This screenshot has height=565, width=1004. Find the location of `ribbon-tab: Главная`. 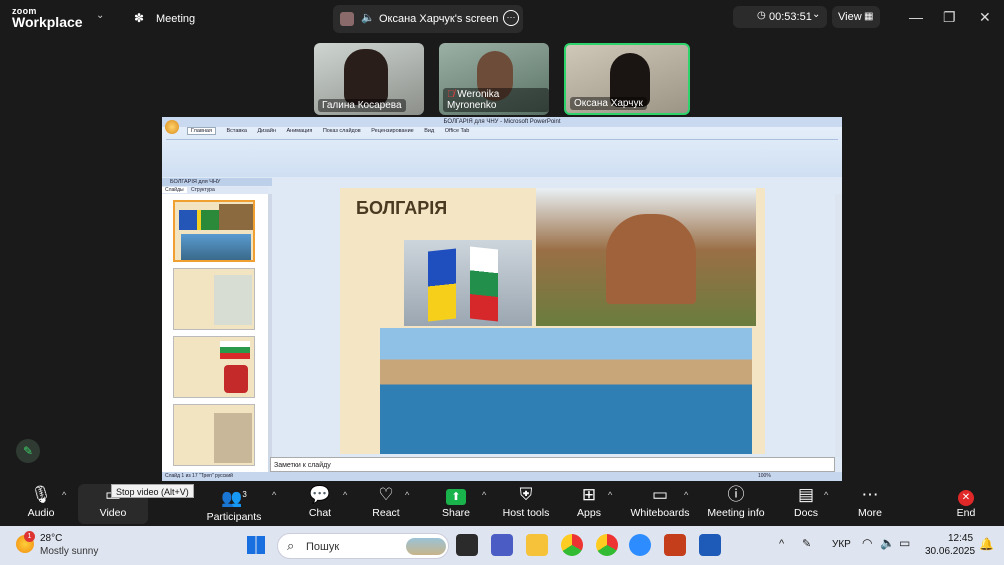

ribbon-tab: Главная is located at coordinates (201, 131).